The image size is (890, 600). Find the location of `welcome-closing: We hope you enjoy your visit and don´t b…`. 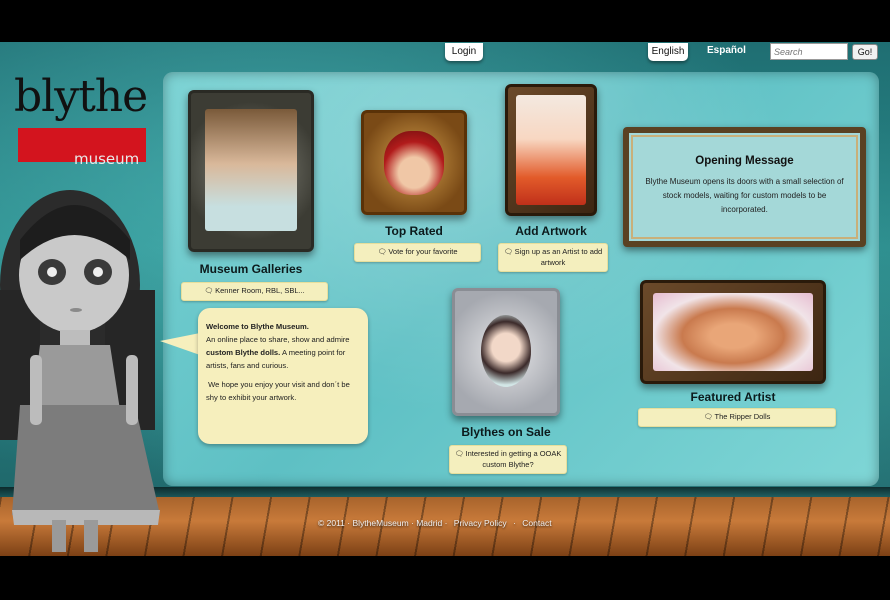

welcome-closing: We hope you enjoy your visit and don´t b… is located at coordinates (278, 391).